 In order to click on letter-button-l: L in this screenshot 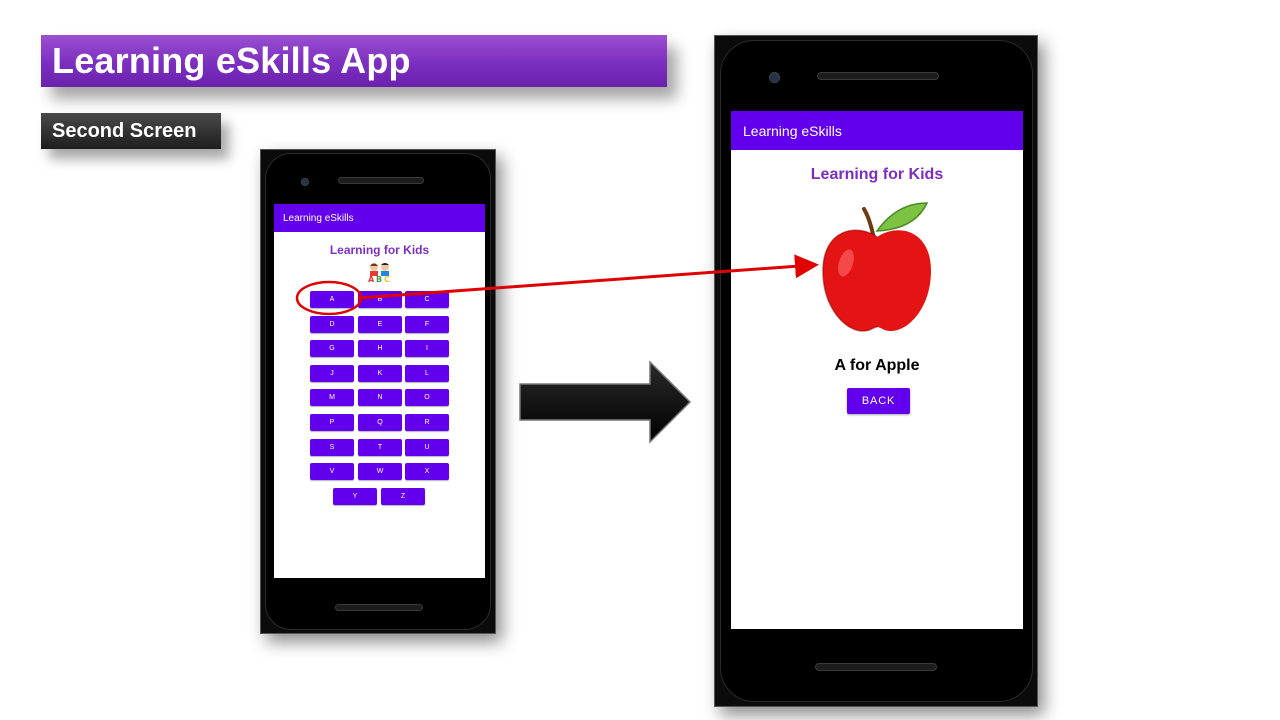, I will do `click(427, 373)`.